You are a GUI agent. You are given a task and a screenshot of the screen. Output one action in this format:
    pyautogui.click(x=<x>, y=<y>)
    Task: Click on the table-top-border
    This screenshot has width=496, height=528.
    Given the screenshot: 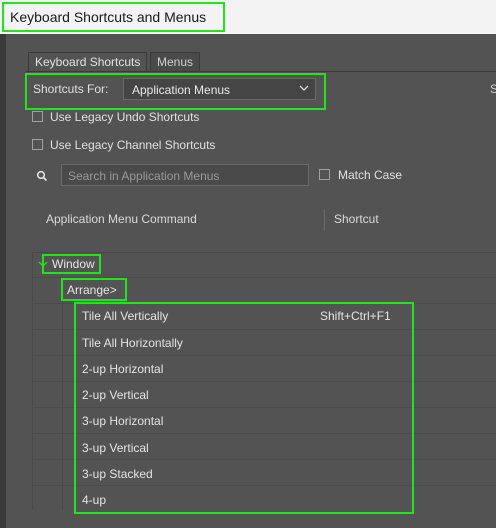 What is the action you would take?
    pyautogui.click(x=264, y=252)
    